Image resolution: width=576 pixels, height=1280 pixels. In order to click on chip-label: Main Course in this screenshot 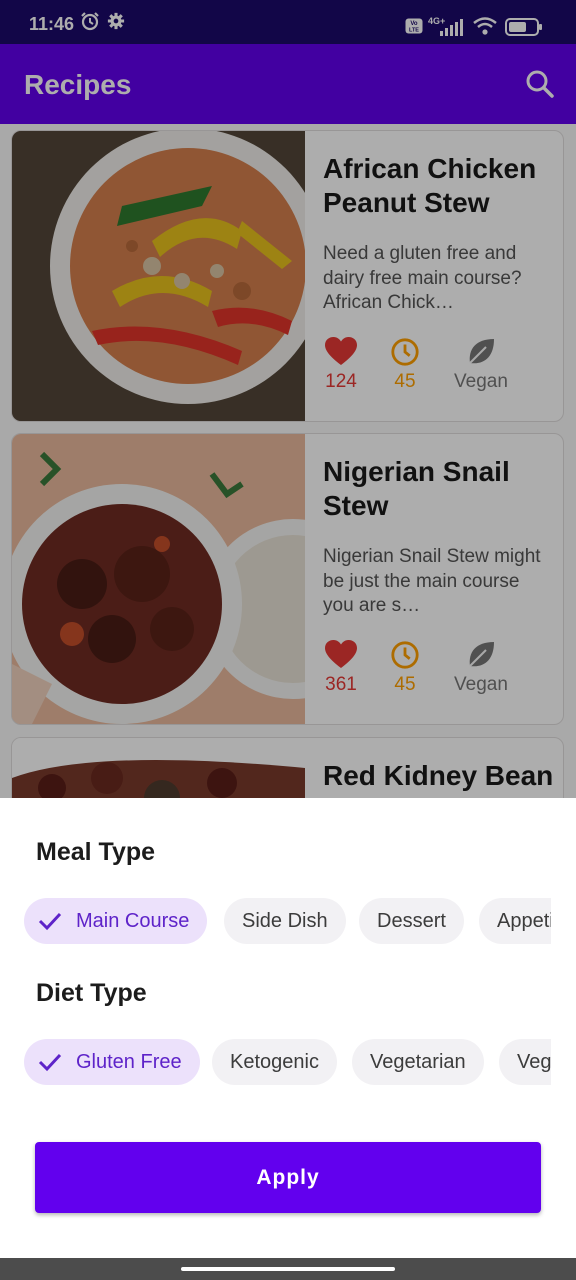, I will do `click(133, 921)`.